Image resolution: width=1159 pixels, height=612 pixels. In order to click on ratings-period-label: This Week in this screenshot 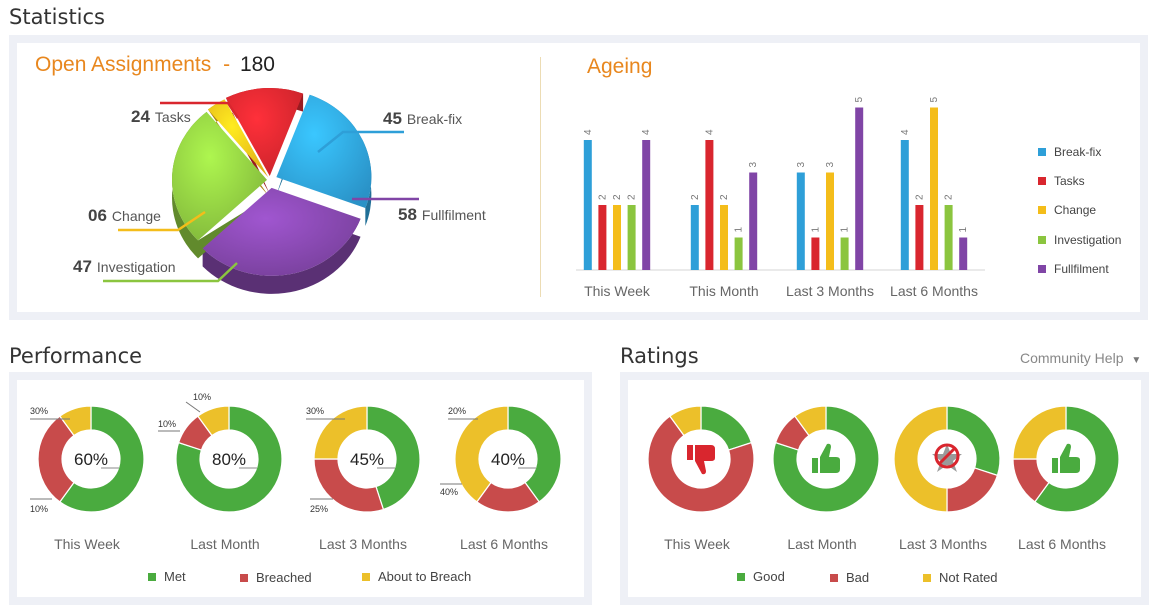, I will do `click(697, 544)`.